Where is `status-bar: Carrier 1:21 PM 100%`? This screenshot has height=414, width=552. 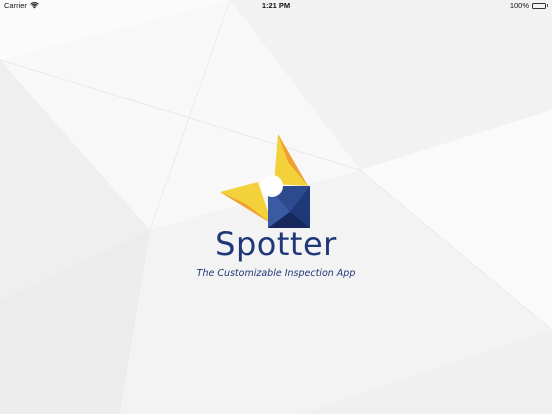
status-bar: Carrier 1:21 PM 100% is located at coordinates (276, 6).